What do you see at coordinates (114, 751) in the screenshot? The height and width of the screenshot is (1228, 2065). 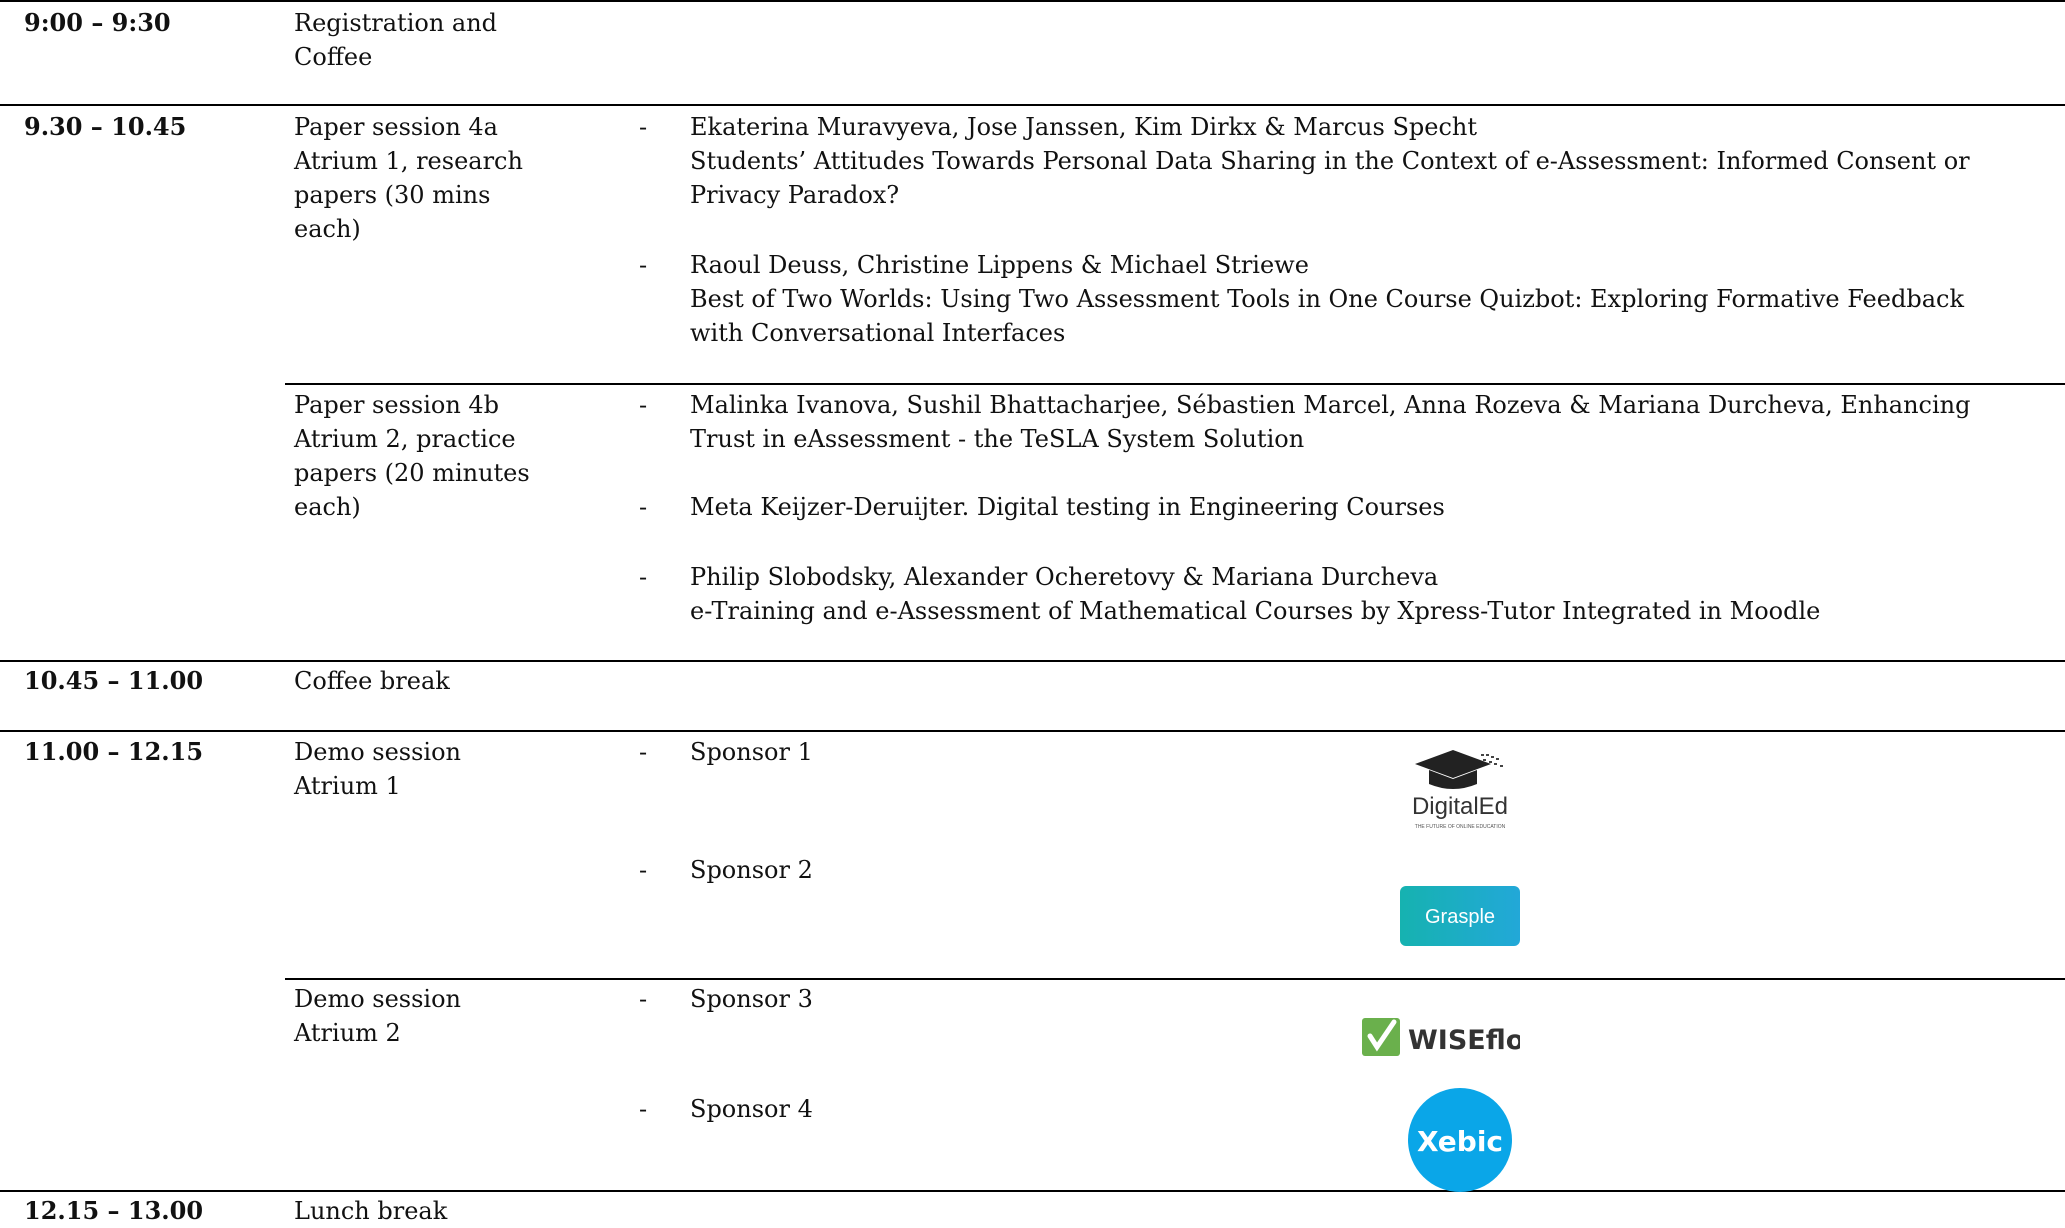 I see `time-cell: 11.00 – 12.15` at bounding box center [114, 751].